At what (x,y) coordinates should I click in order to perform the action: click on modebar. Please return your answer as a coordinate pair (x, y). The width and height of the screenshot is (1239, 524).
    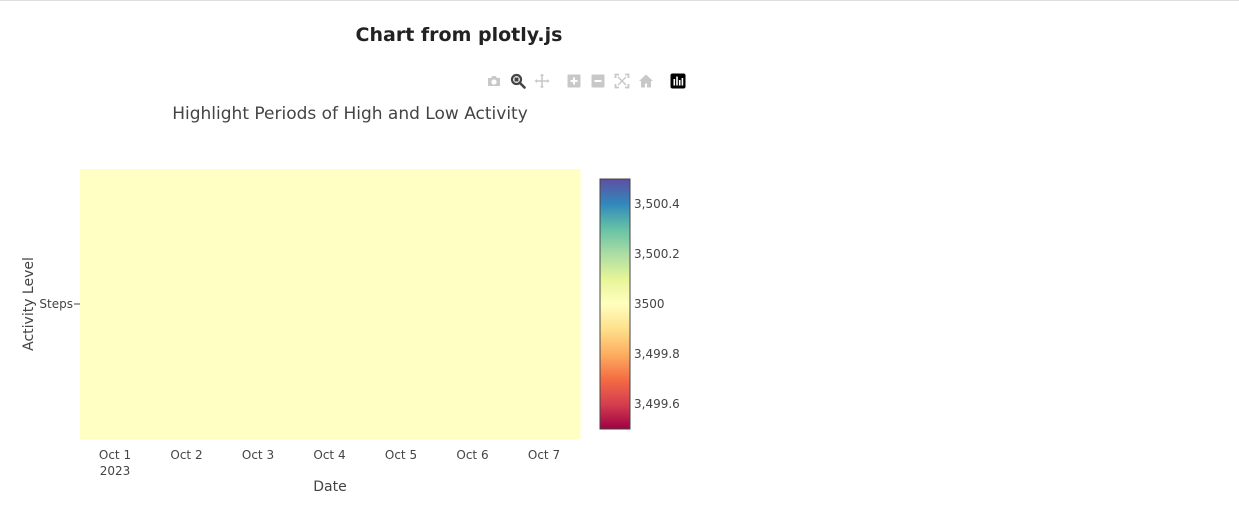
    Looking at the image, I should click on (588, 81).